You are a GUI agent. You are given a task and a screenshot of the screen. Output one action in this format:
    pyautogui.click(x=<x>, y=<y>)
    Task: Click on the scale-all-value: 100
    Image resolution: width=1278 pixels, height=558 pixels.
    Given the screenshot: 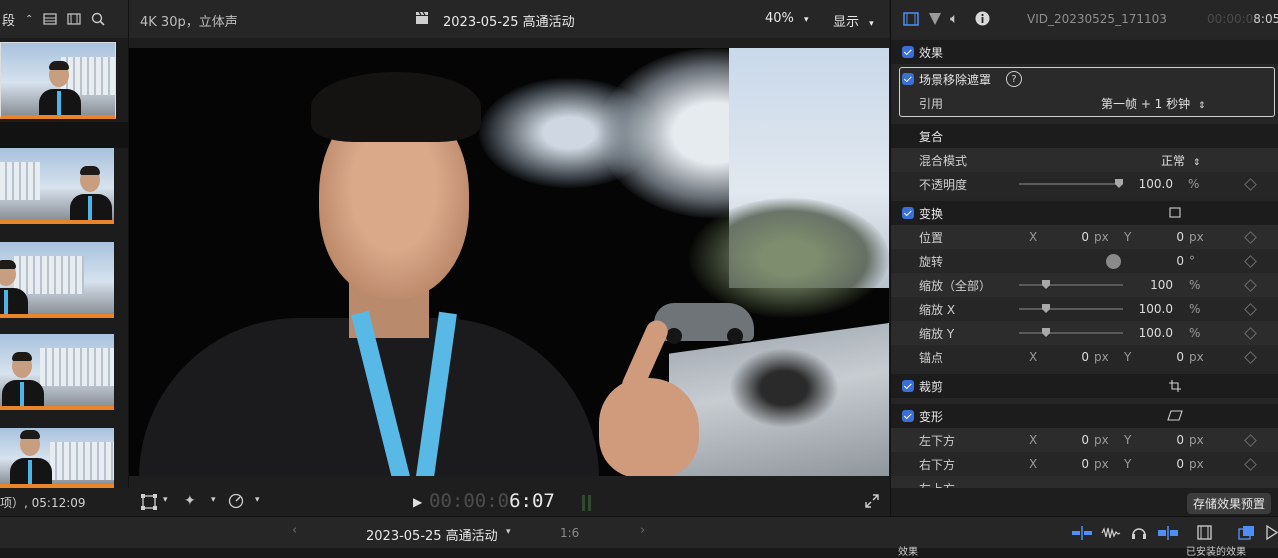 What is the action you would take?
    pyautogui.click(x=1147, y=285)
    